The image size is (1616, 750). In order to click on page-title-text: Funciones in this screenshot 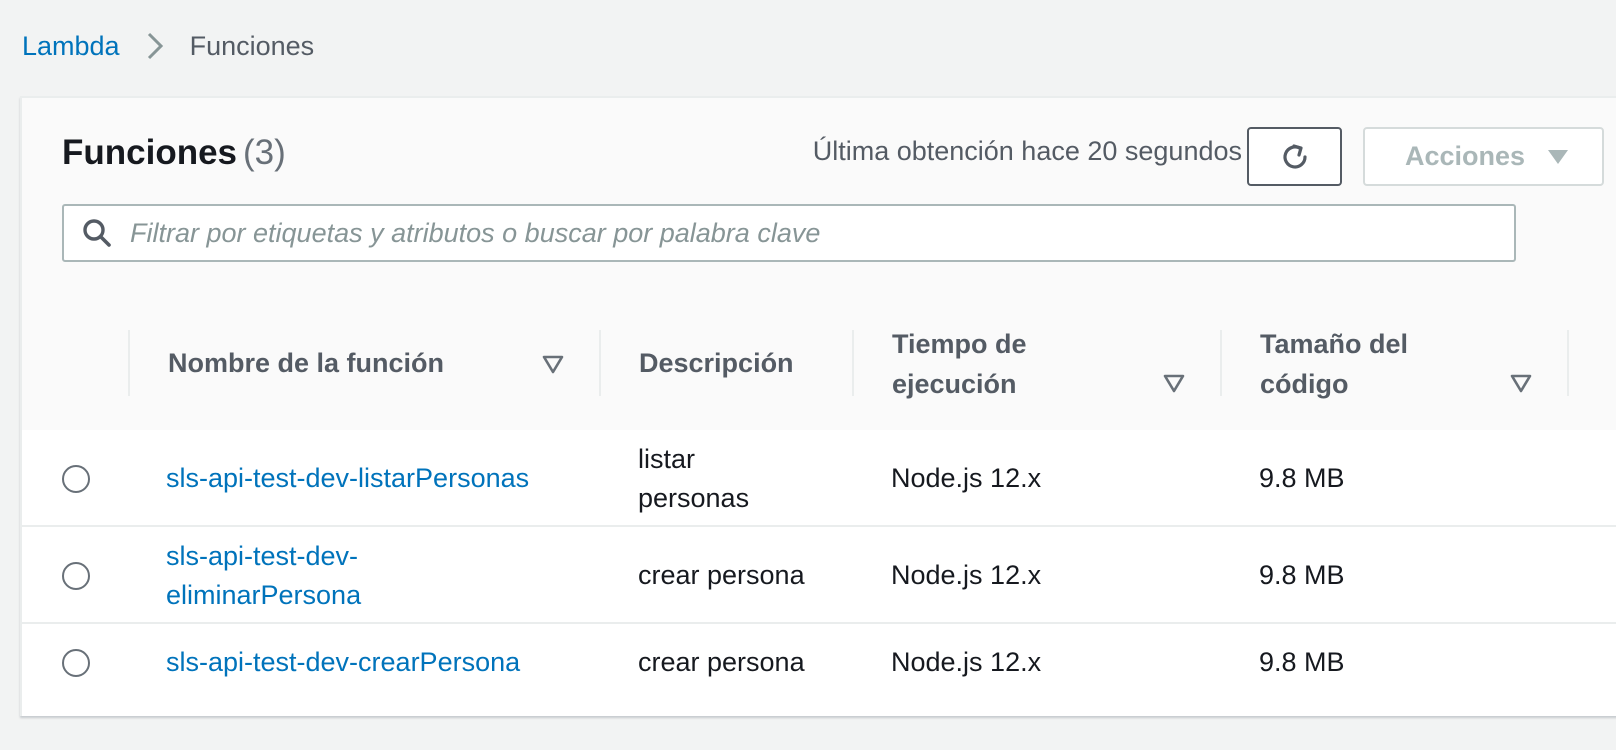, I will do `click(150, 152)`.